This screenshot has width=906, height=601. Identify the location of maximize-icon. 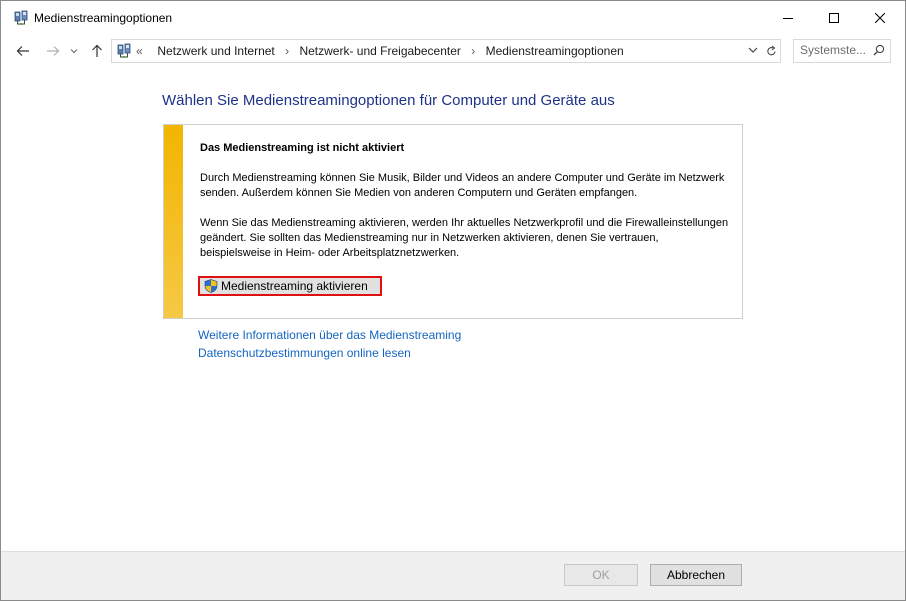
(834, 18).